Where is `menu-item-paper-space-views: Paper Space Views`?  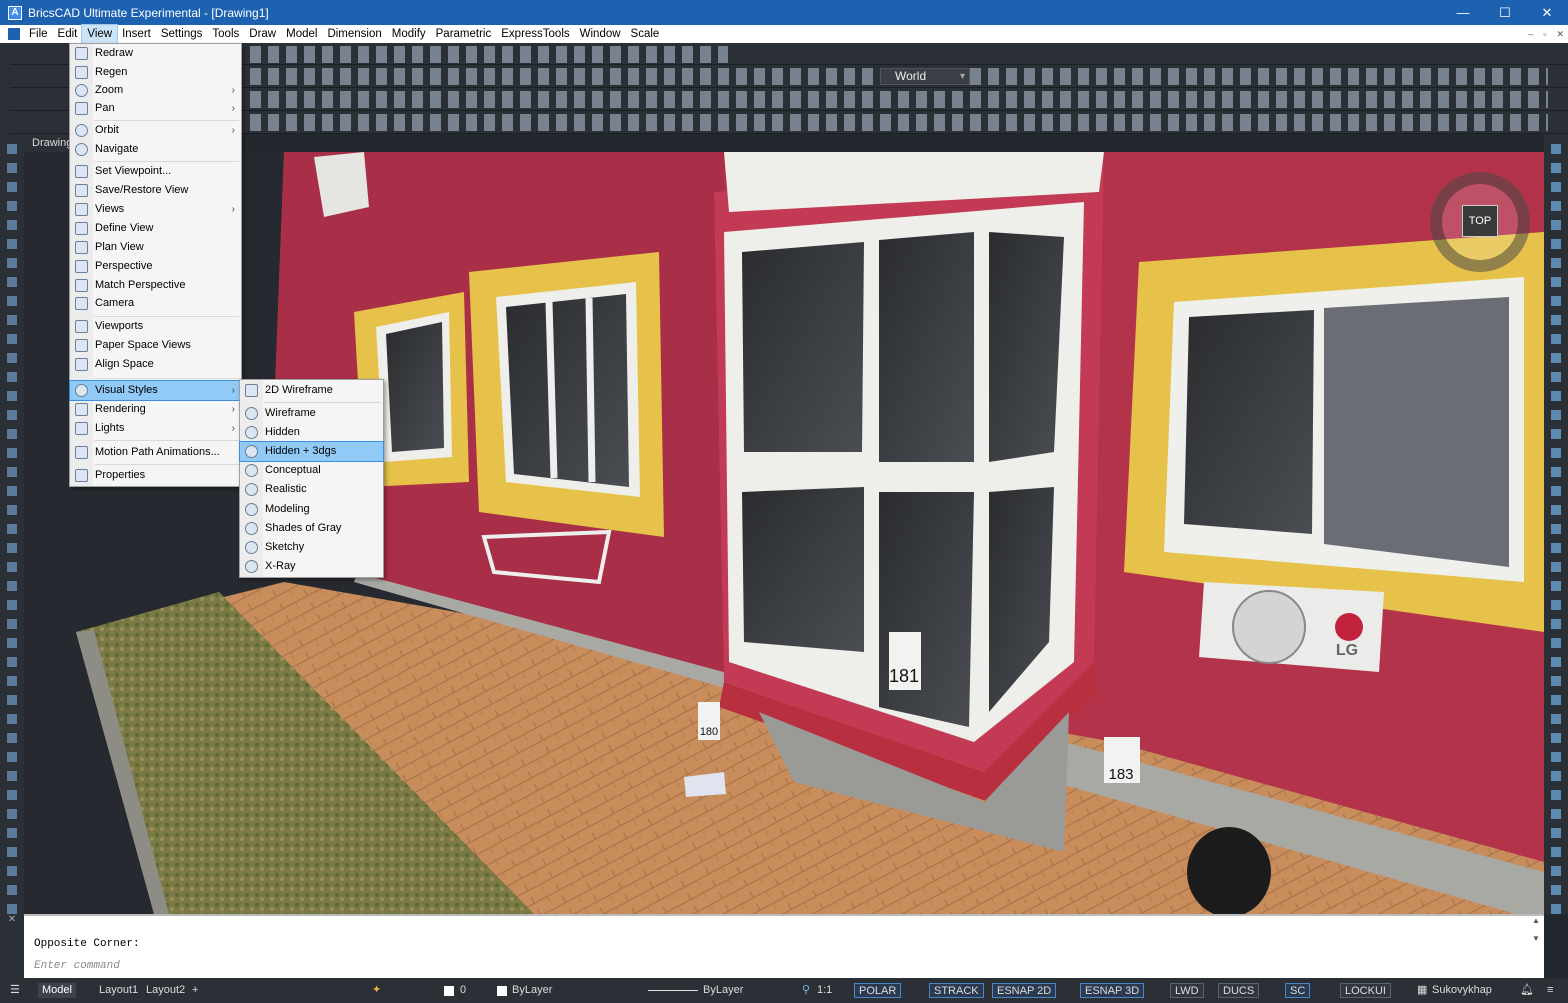 menu-item-paper-space-views: Paper Space Views is located at coordinates (155, 345).